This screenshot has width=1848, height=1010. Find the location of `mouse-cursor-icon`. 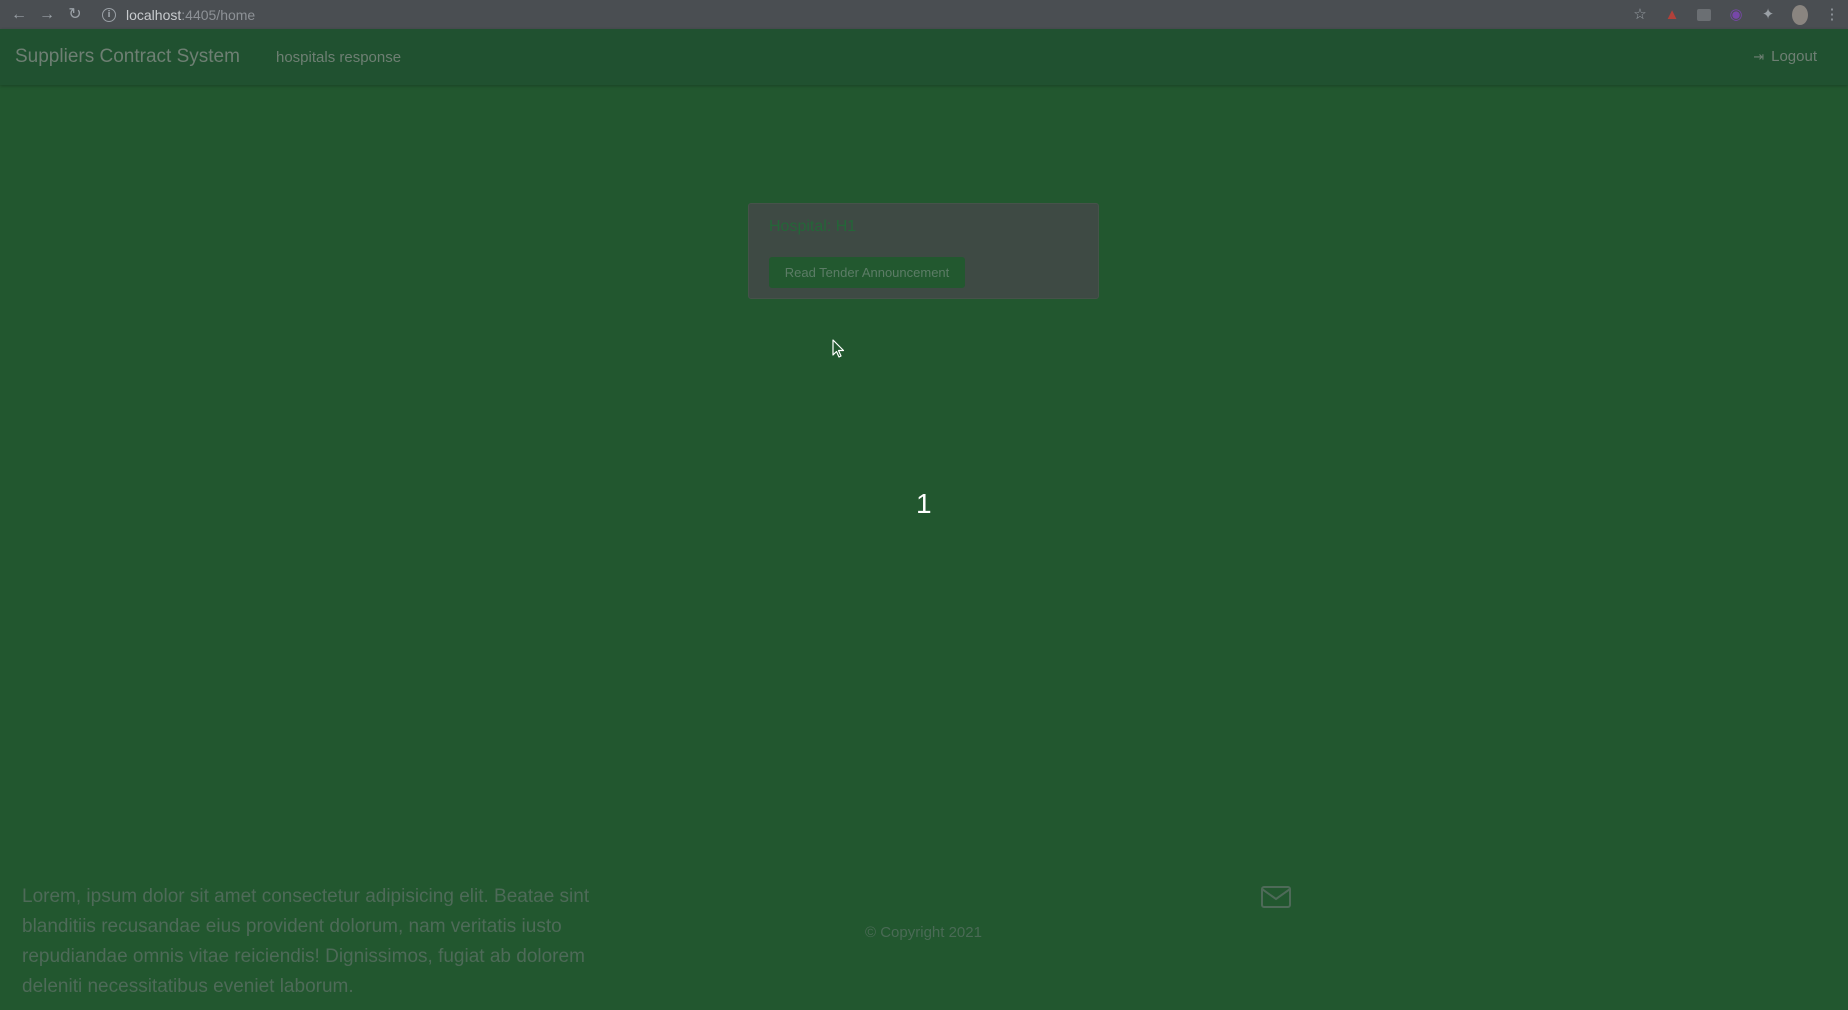

mouse-cursor-icon is located at coordinates (838, 348).